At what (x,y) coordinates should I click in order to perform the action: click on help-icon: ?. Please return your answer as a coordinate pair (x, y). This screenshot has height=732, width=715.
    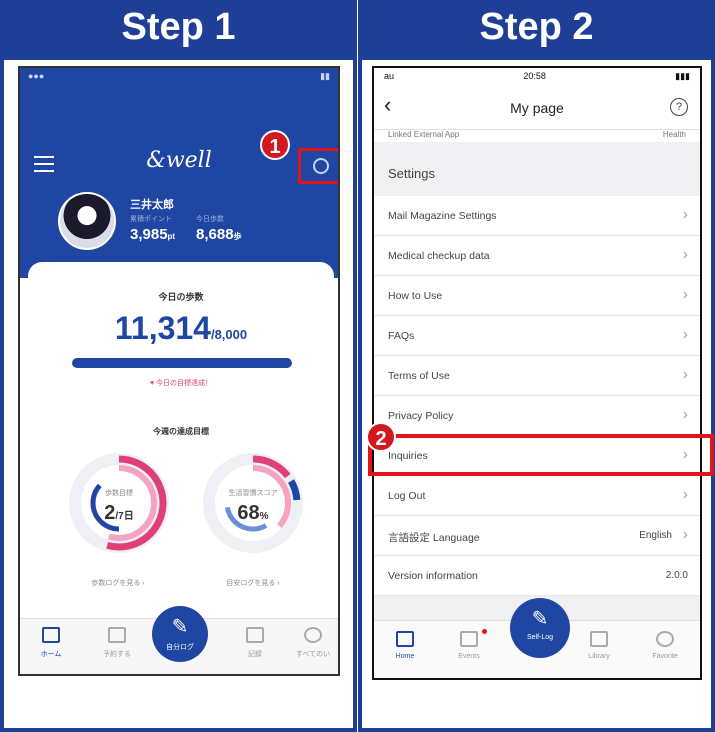
    Looking at the image, I should click on (679, 107).